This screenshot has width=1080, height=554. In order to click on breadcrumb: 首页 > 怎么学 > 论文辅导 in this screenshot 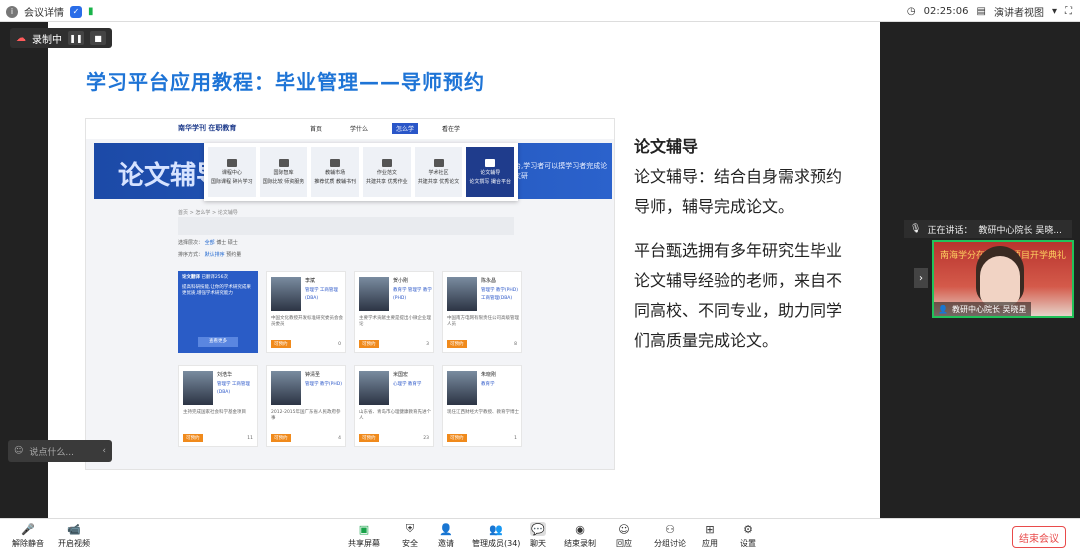, I will do `click(208, 213)`.